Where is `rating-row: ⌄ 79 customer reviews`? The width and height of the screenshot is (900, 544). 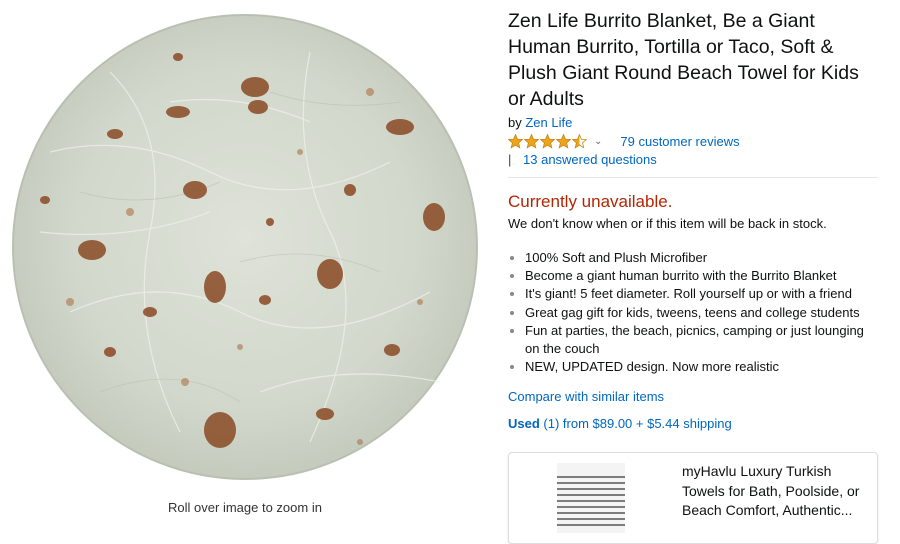
rating-row: ⌄ 79 customer reviews is located at coordinates (692, 141).